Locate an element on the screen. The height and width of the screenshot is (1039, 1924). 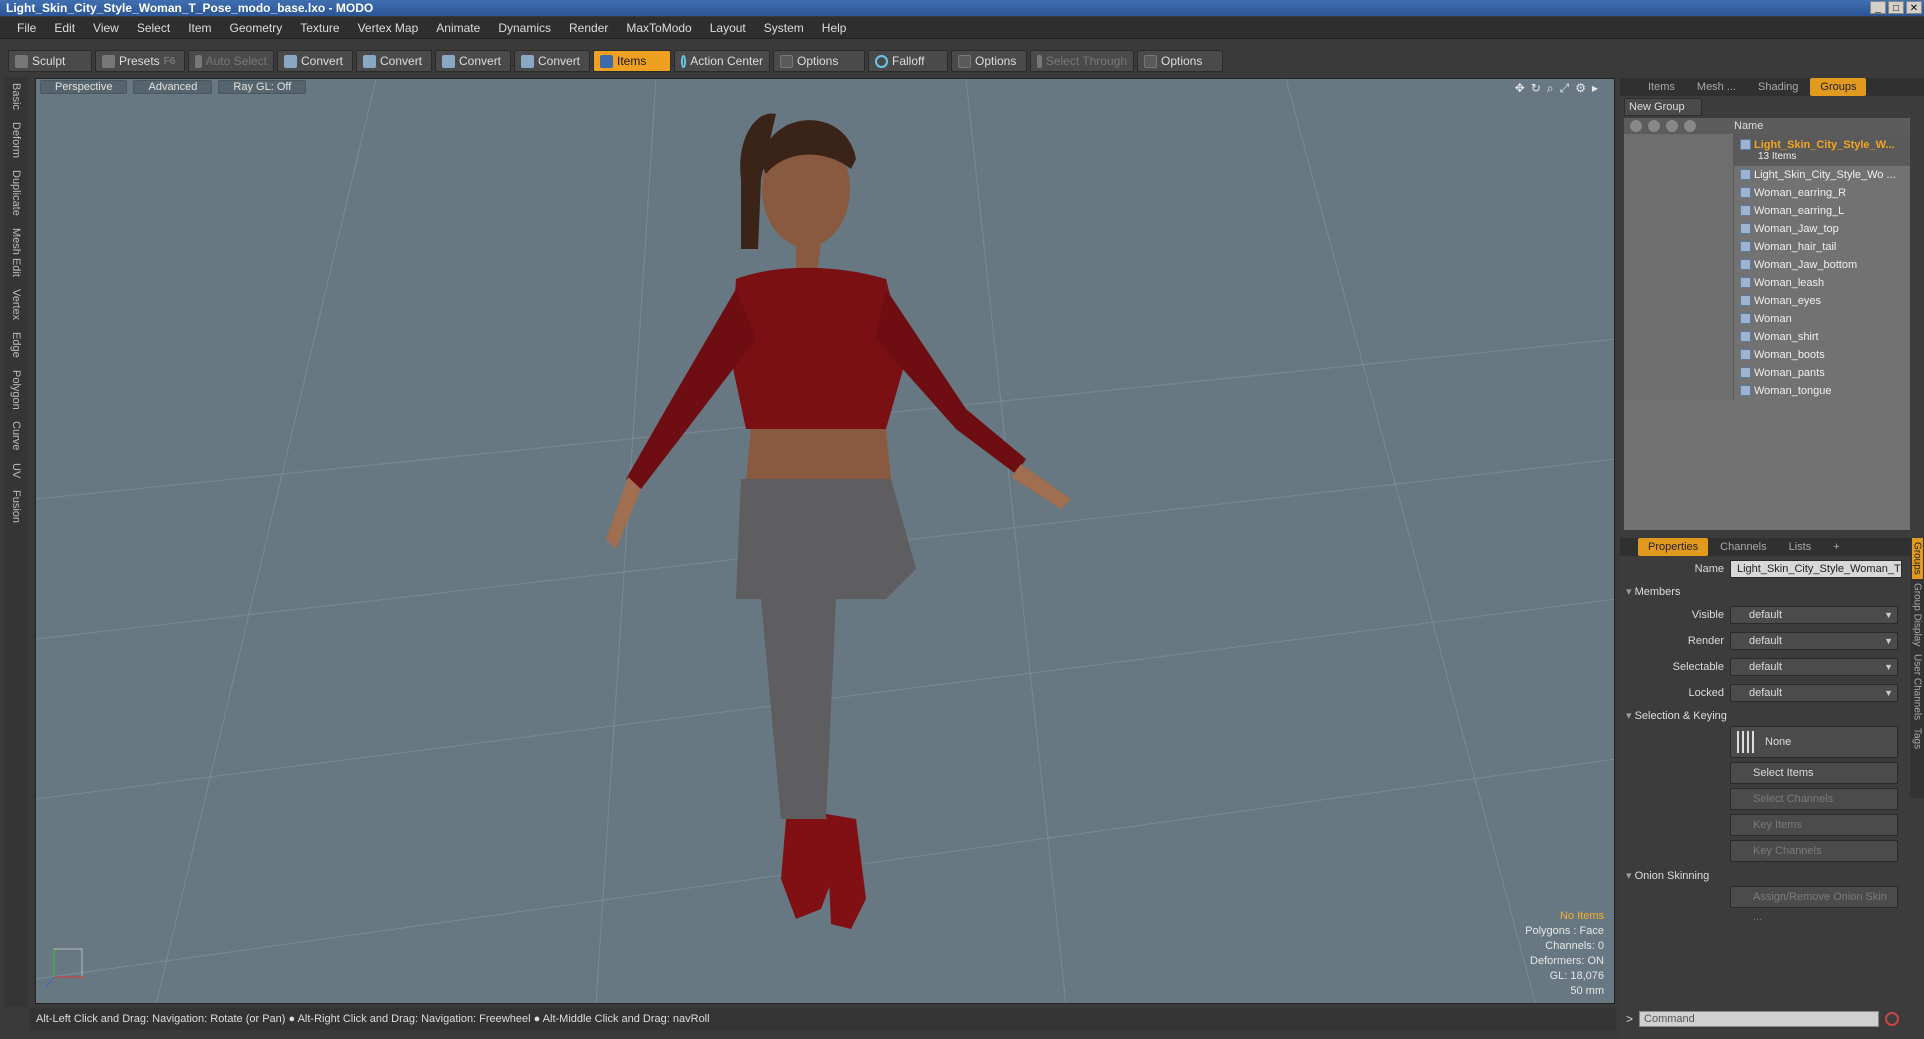
new-group-button: New Group is located at coordinates (1663, 107).